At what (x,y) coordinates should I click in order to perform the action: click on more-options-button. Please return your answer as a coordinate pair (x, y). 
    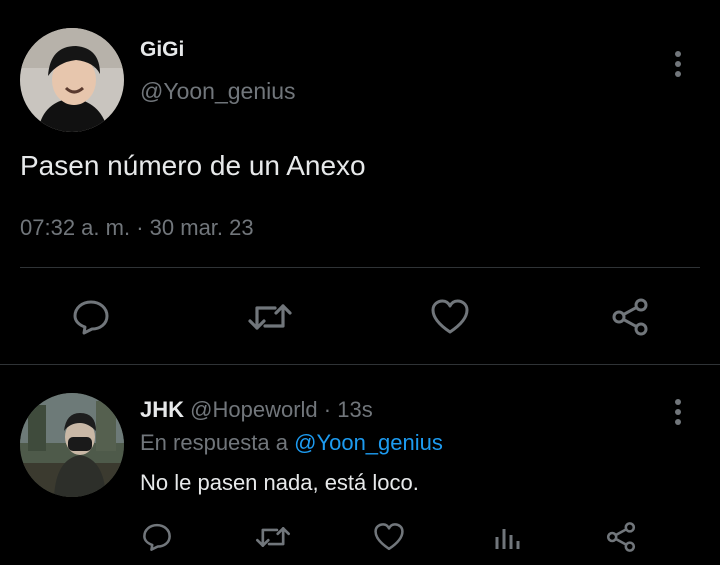
    Looking at the image, I should click on (678, 64).